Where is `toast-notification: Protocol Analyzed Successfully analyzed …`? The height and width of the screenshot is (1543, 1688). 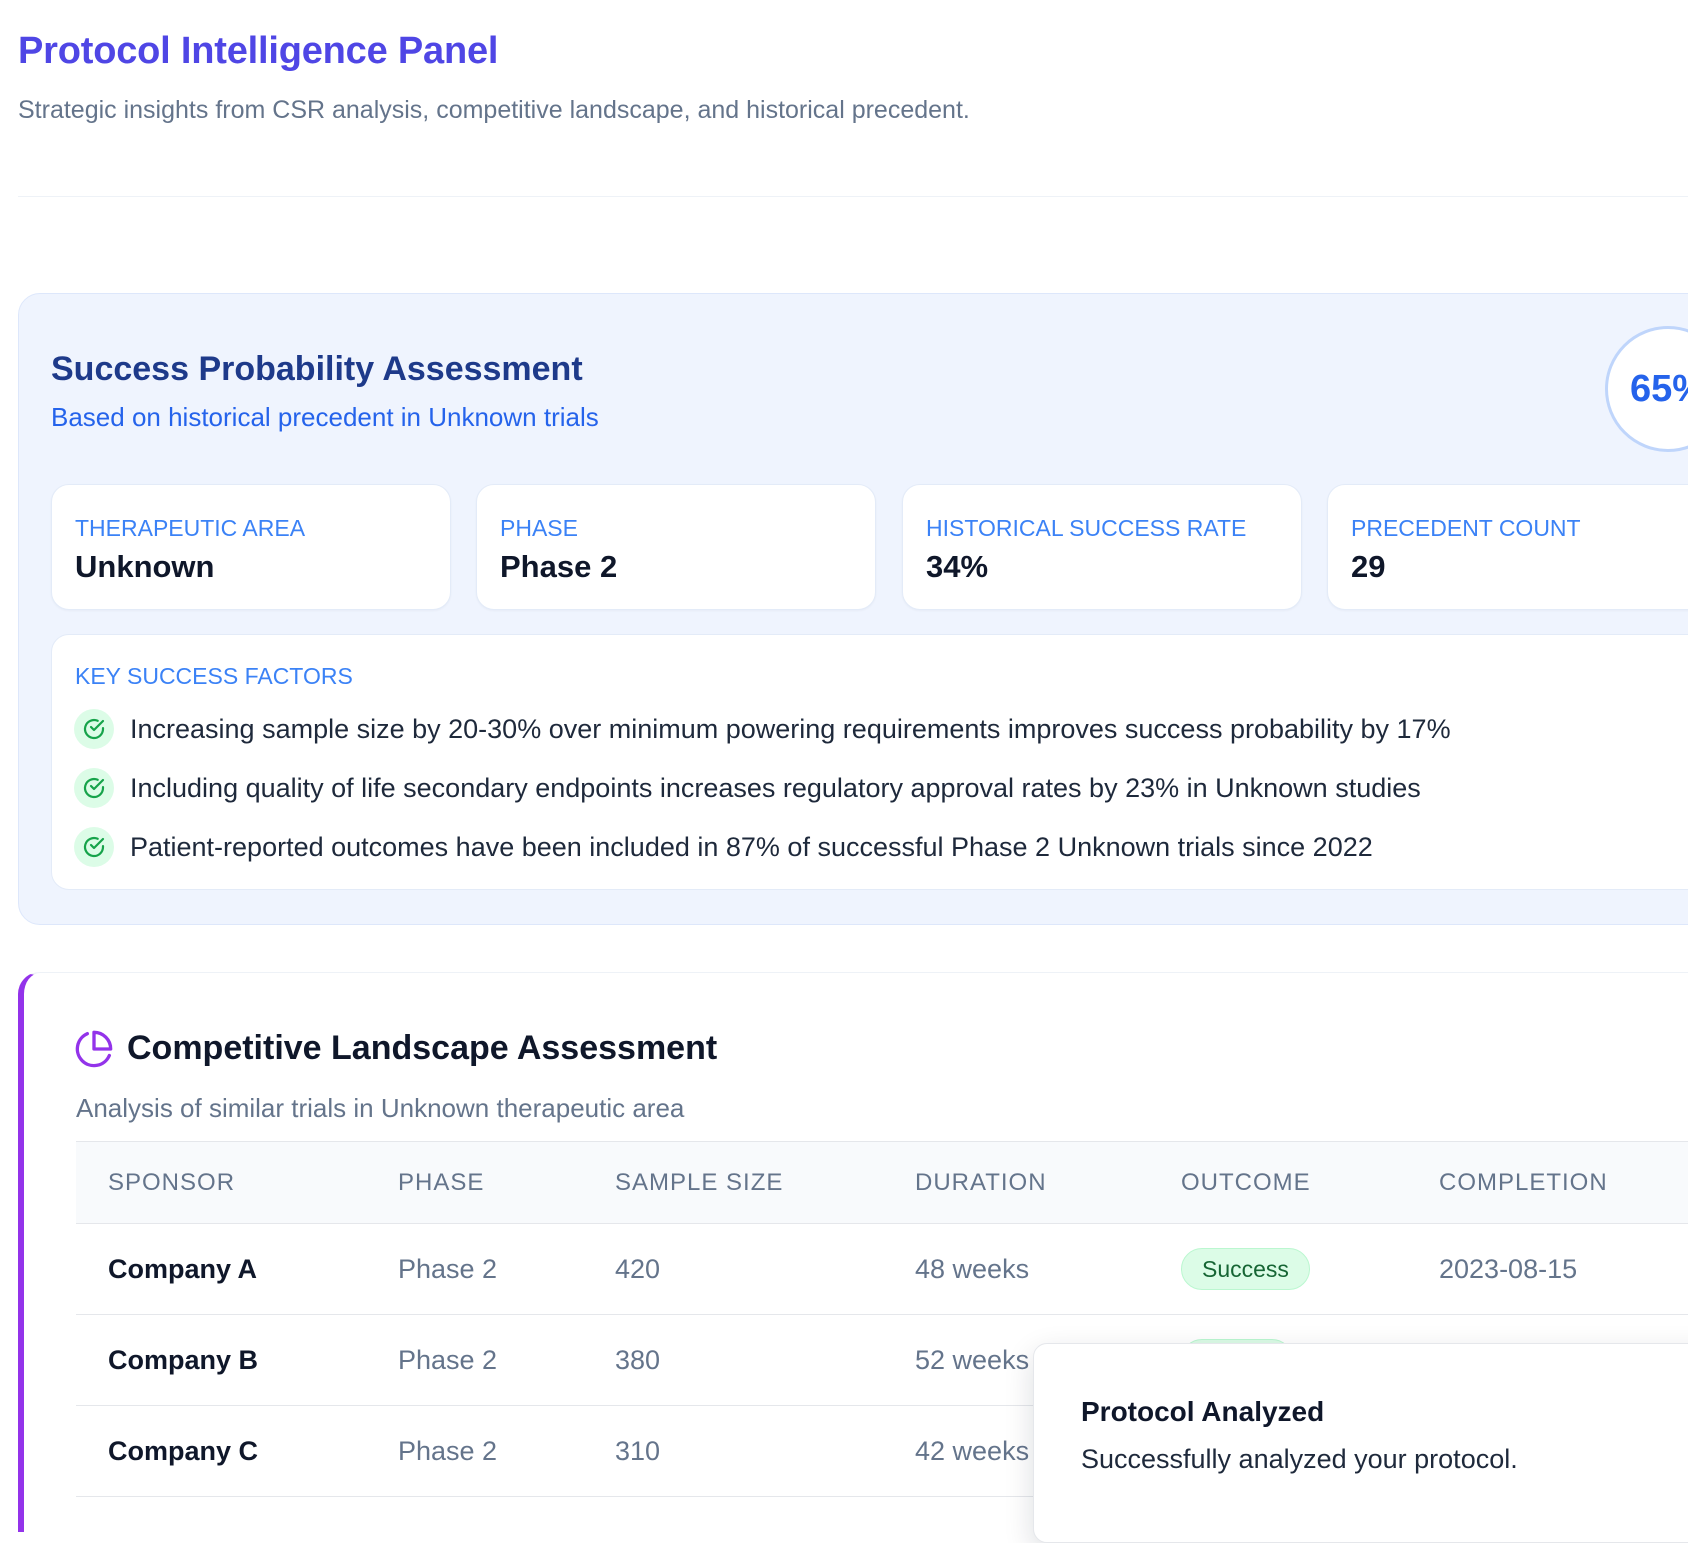 toast-notification: Protocol Analyzed Successfully analyzed … is located at coordinates (1360, 1443).